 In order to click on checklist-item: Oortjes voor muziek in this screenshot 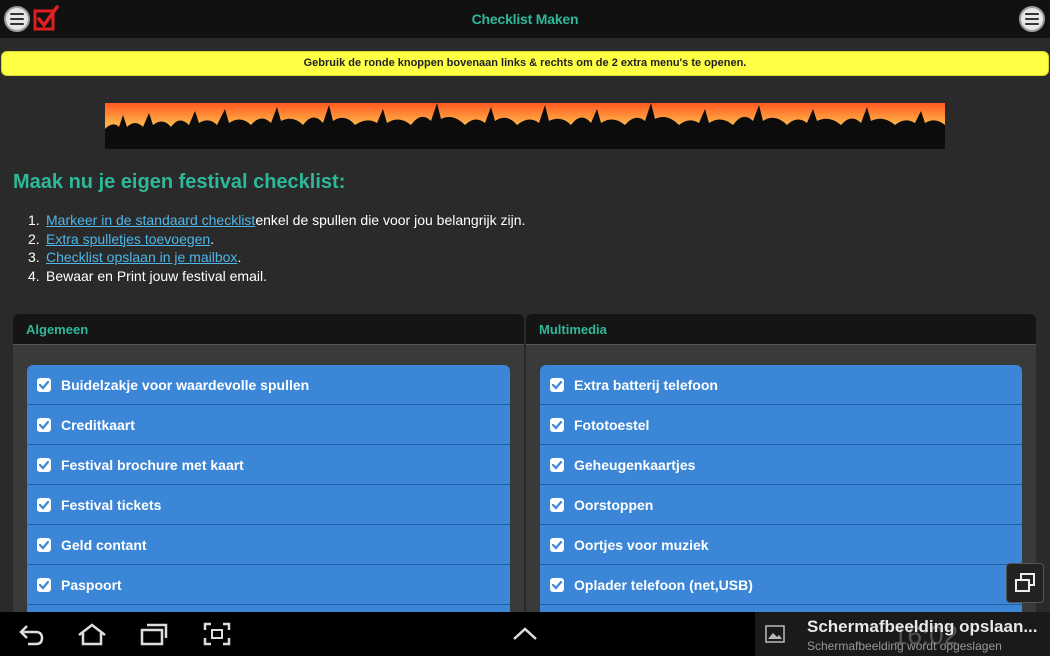, I will do `click(781, 545)`.